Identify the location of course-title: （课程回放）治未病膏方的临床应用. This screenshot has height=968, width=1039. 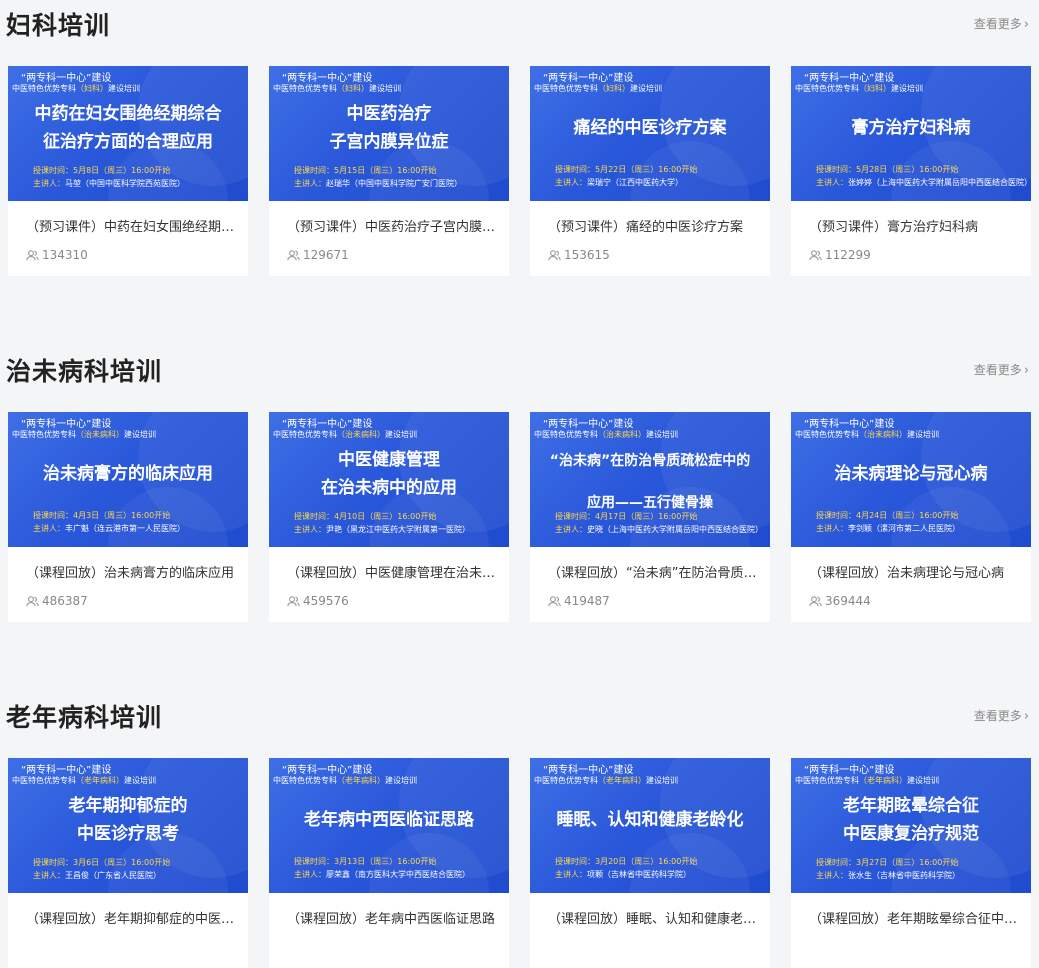
(132, 571).